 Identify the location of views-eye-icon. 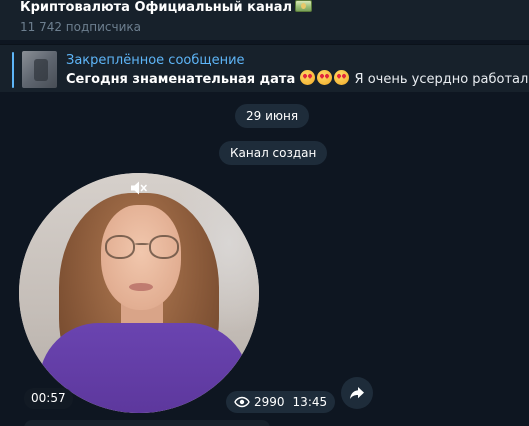
(242, 402).